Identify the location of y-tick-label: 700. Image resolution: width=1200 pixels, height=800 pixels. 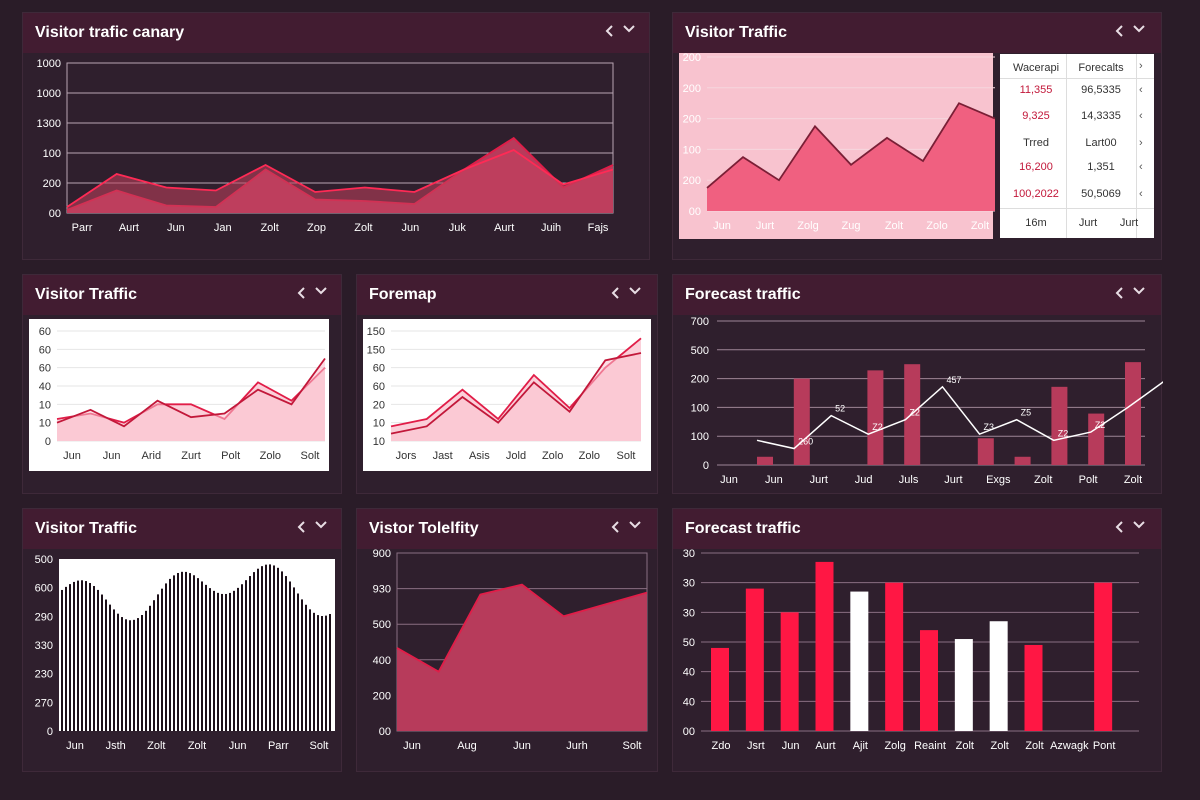
(700, 322).